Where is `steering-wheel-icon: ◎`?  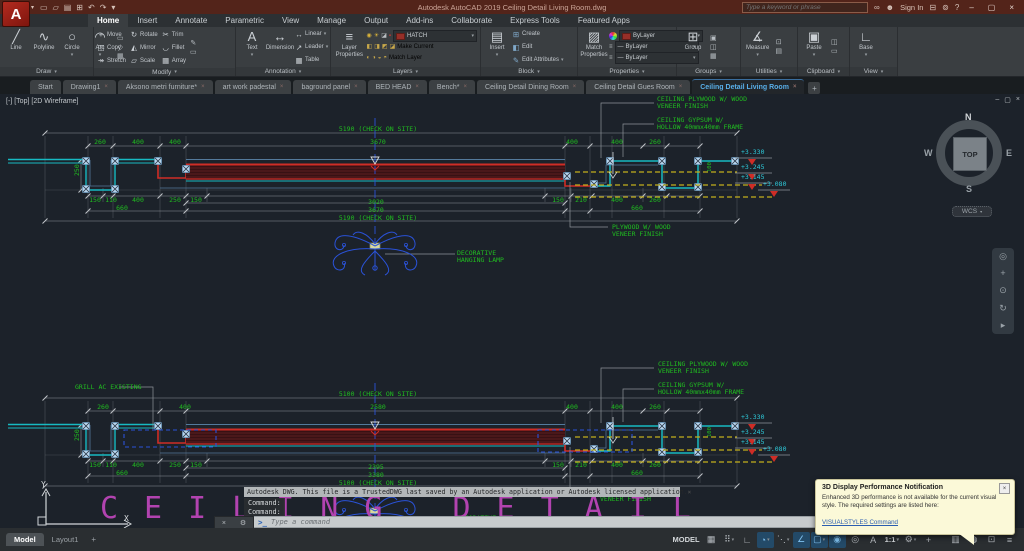 steering-wheel-icon: ◎ is located at coordinates (1003, 256).